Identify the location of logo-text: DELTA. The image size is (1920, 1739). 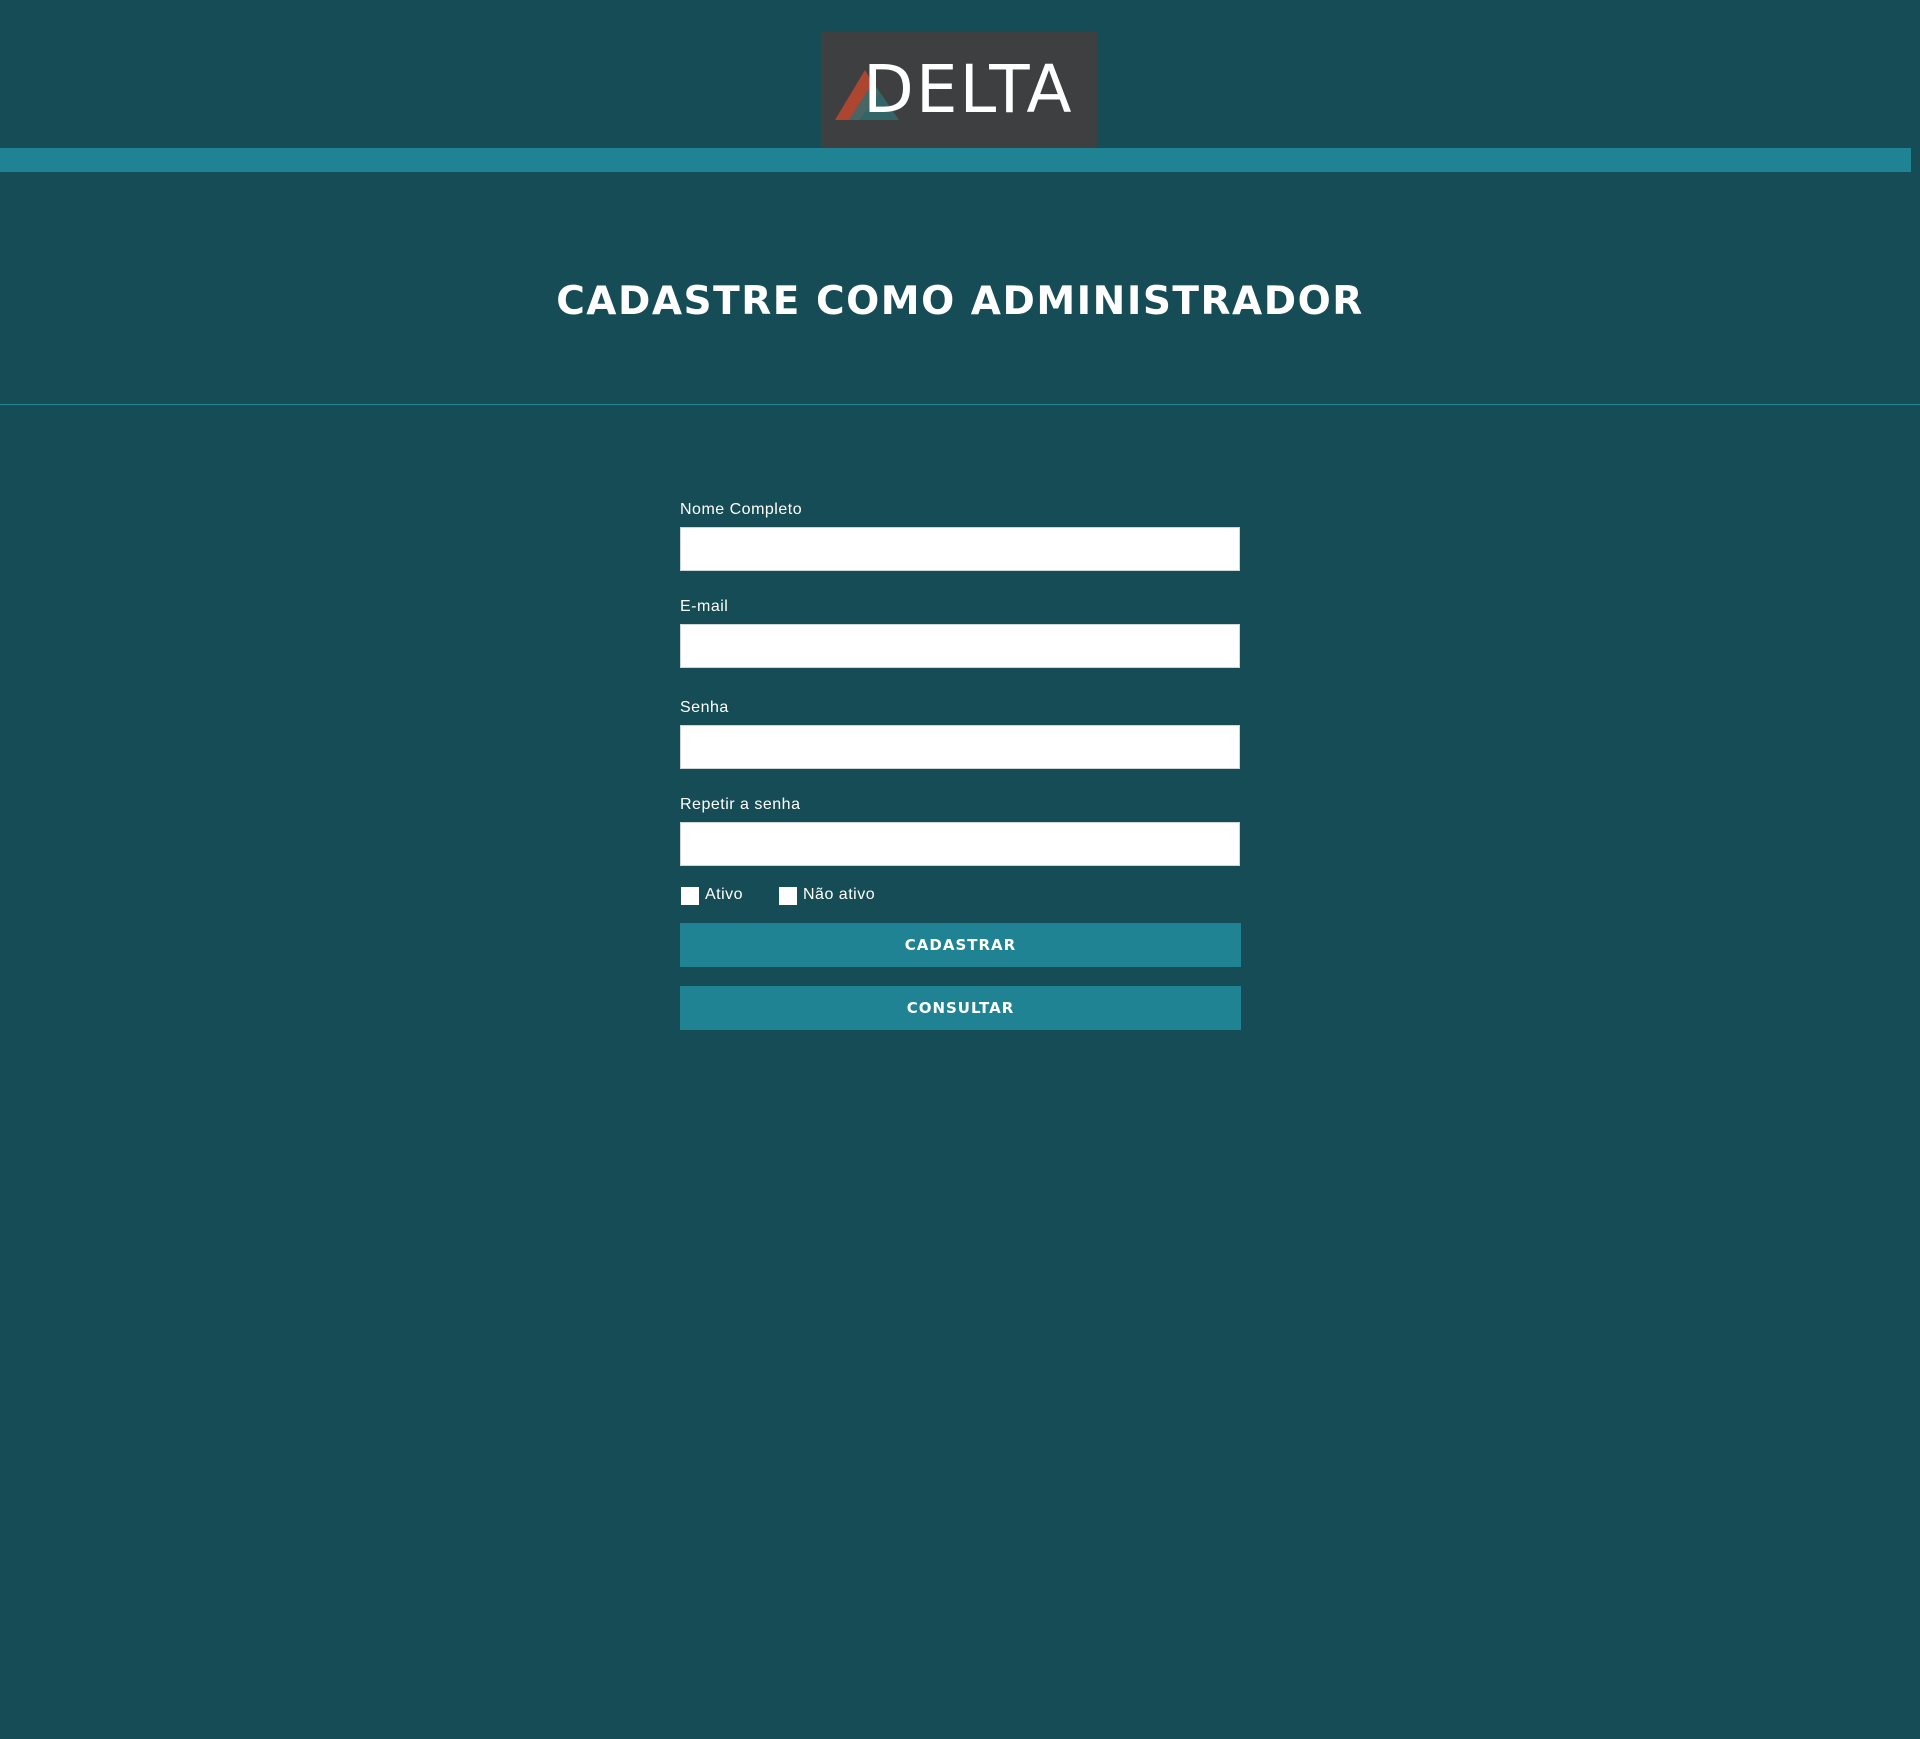
(968, 89).